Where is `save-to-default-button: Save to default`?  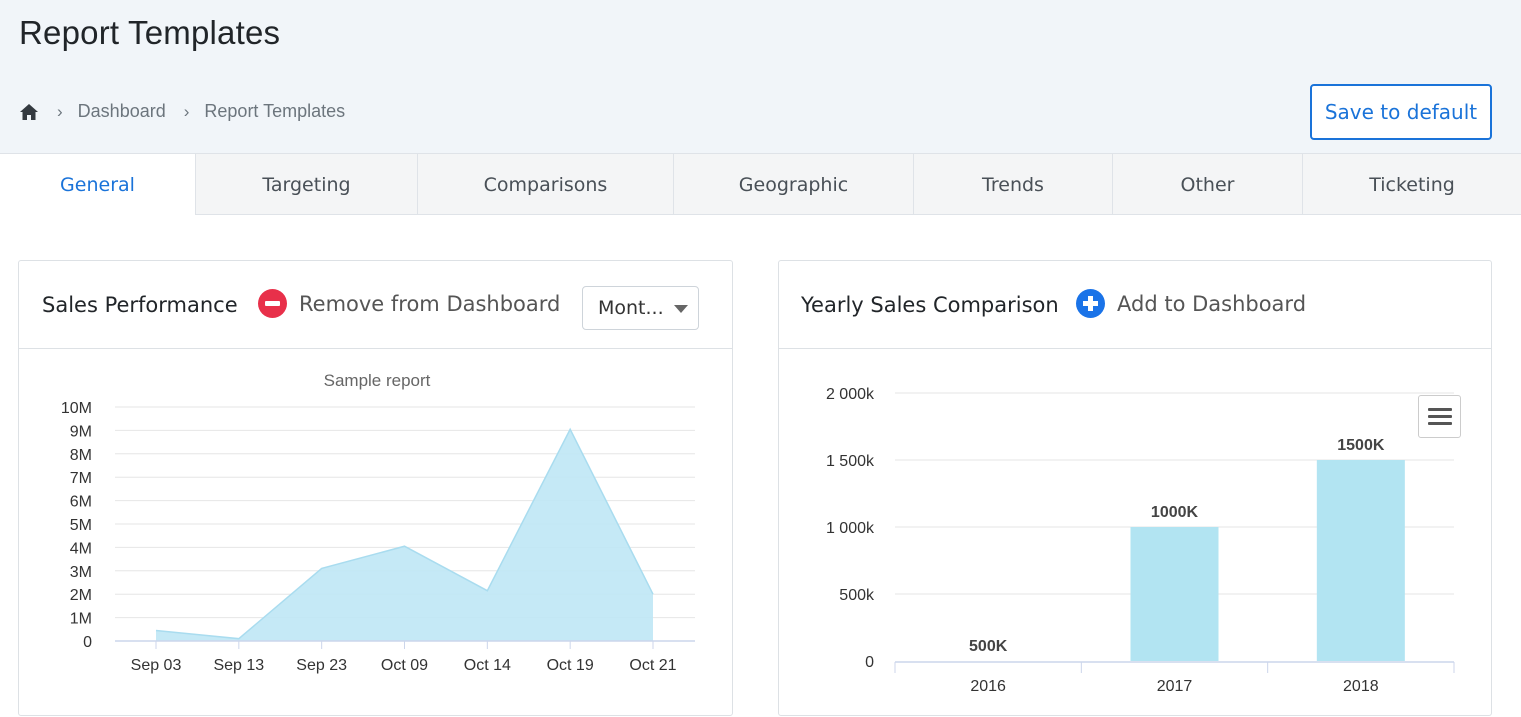 save-to-default-button: Save to default is located at coordinates (1401, 112).